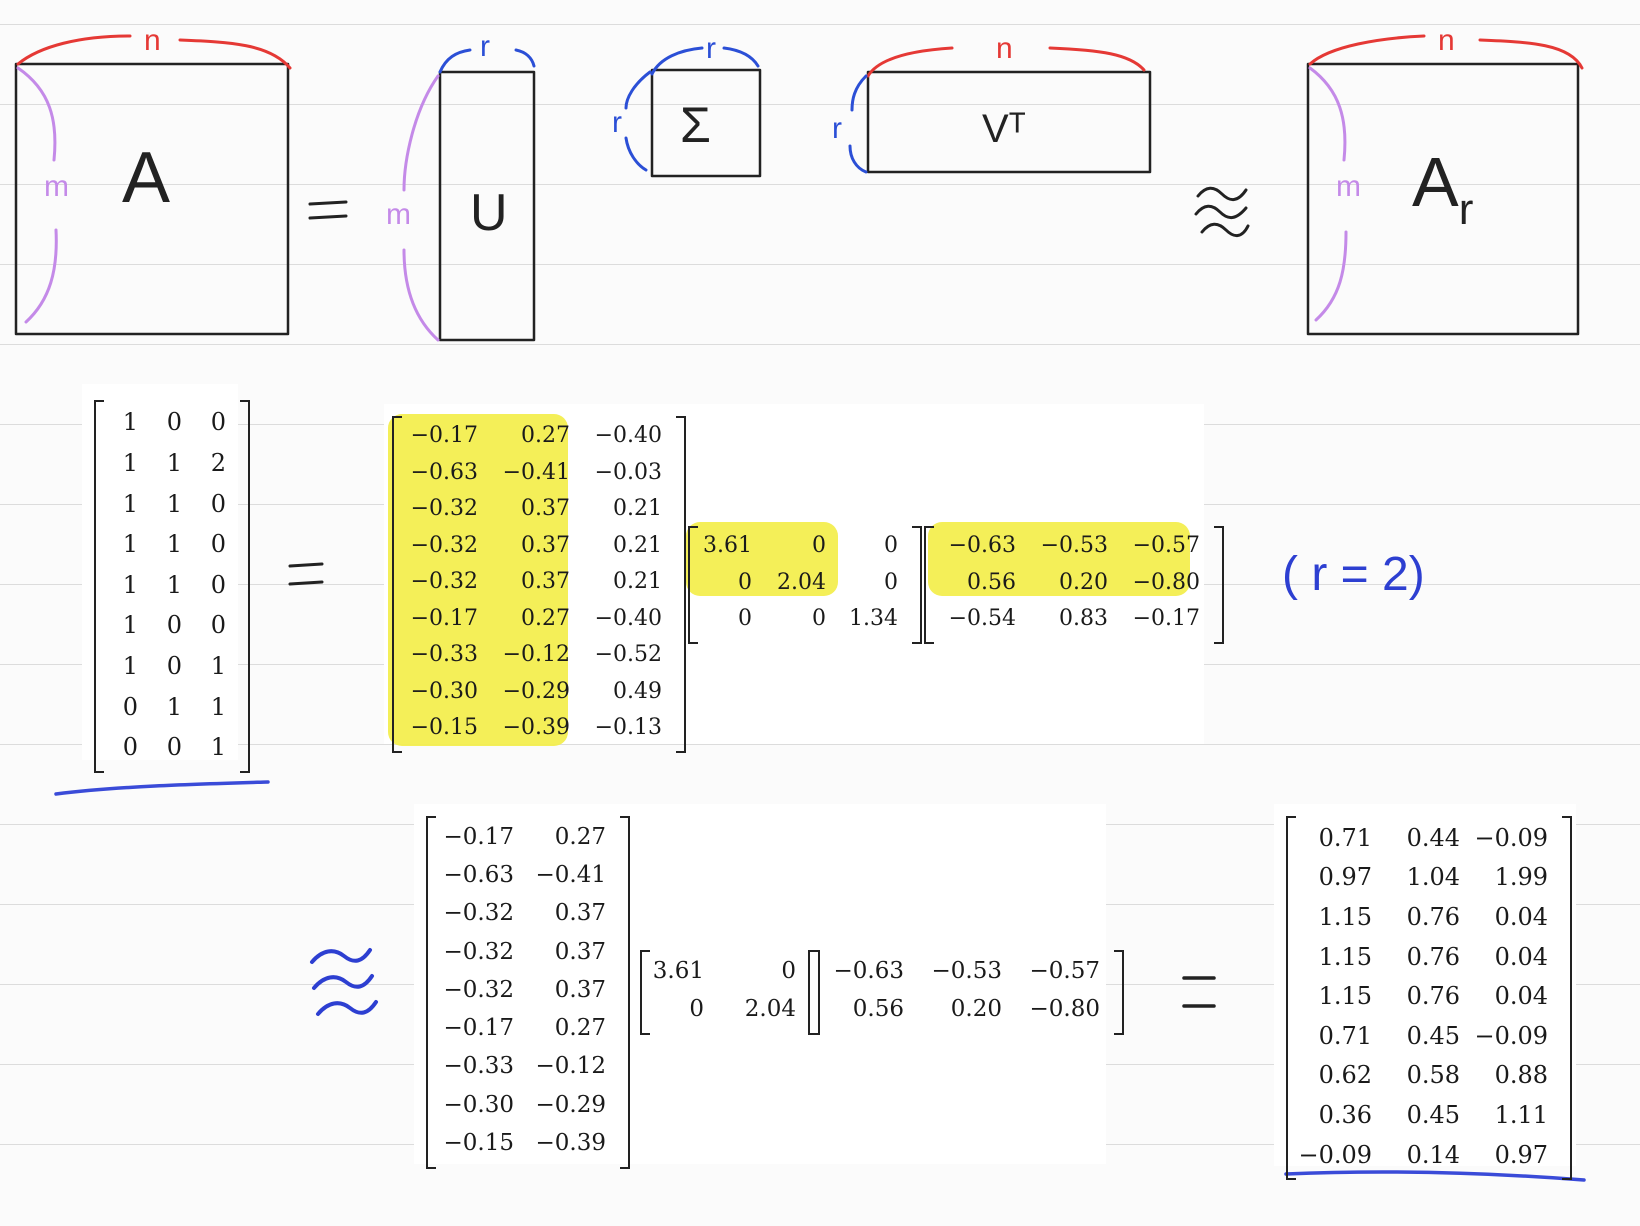  What do you see at coordinates (1433, 1075) in the screenshot?
I see `matrix-cell: 0.58` at bounding box center [1433, 1075].